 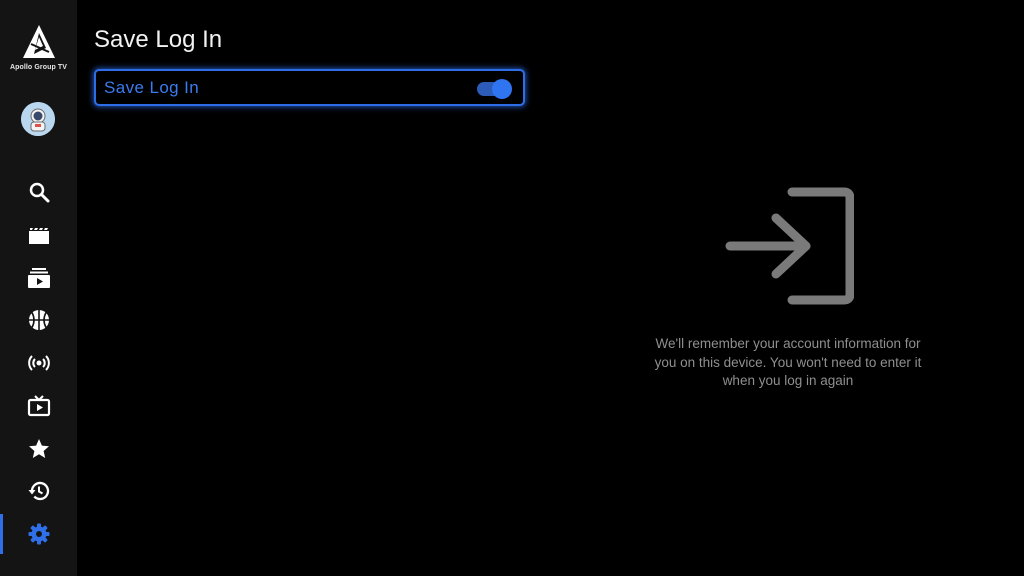 I want to click on sidebar-item-tv, so click(x=38, y=406).